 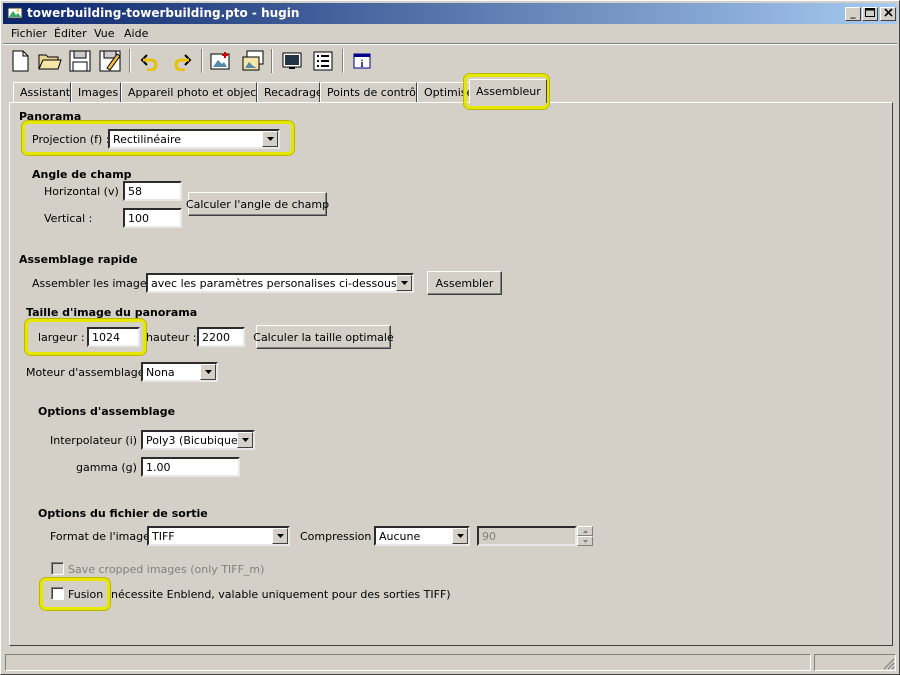 I want to click on undo-icon, so click(x=150, y=61).